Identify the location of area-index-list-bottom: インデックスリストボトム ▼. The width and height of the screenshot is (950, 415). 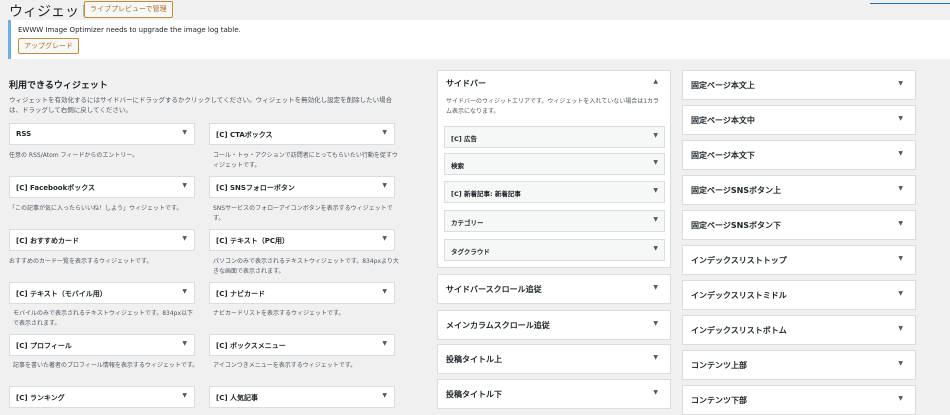
(799, 330).